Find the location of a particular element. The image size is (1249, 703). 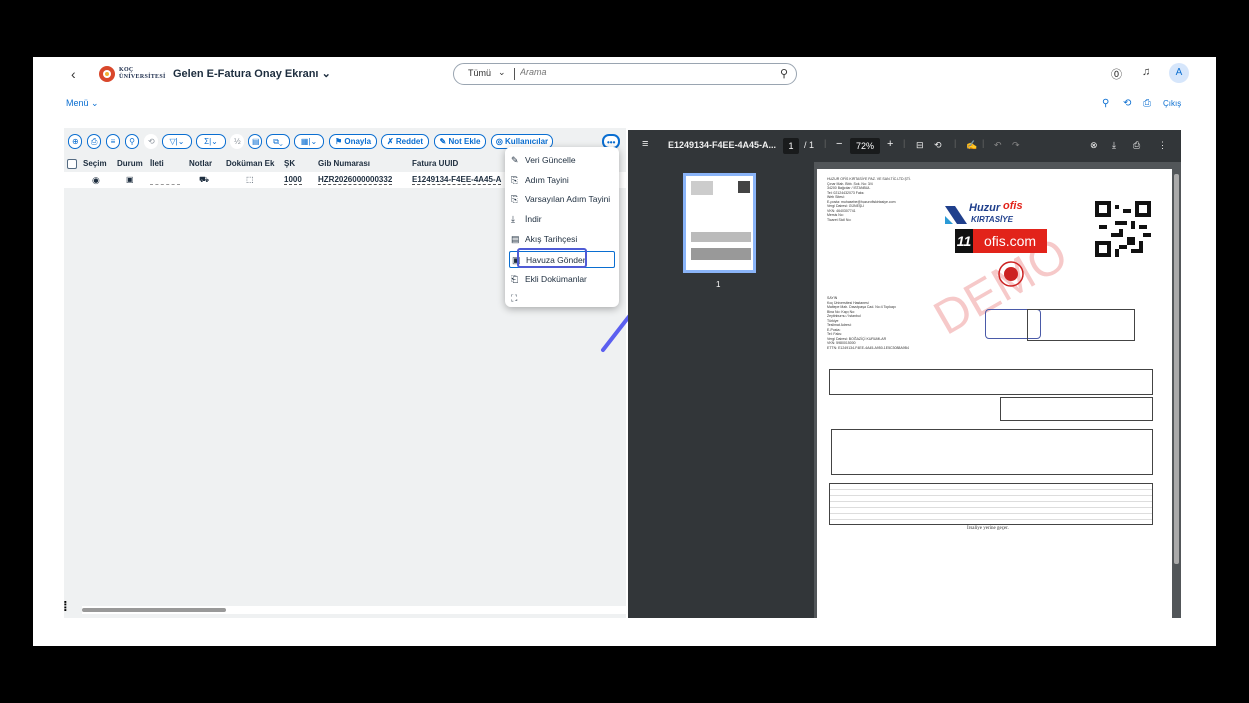

sign-icon: ⊗ is located at coordinates (1094, 145).